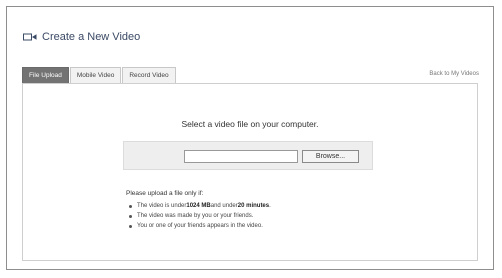 This screenshot has height=278, width=502. Describe the element at coordinates (45, 75) in the screenshot. I see `tab-file-upload: File Upload` at that location.